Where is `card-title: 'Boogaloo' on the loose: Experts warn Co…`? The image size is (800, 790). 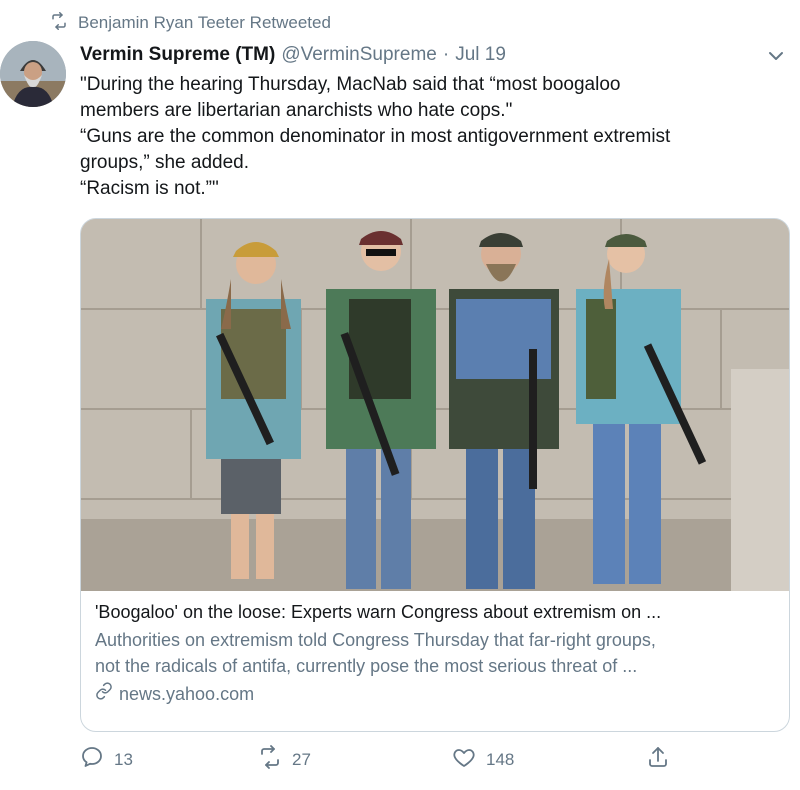 card-title: 'Boogaloo' on the loose: Experts warn Co… is located at coordinates (435, 612).